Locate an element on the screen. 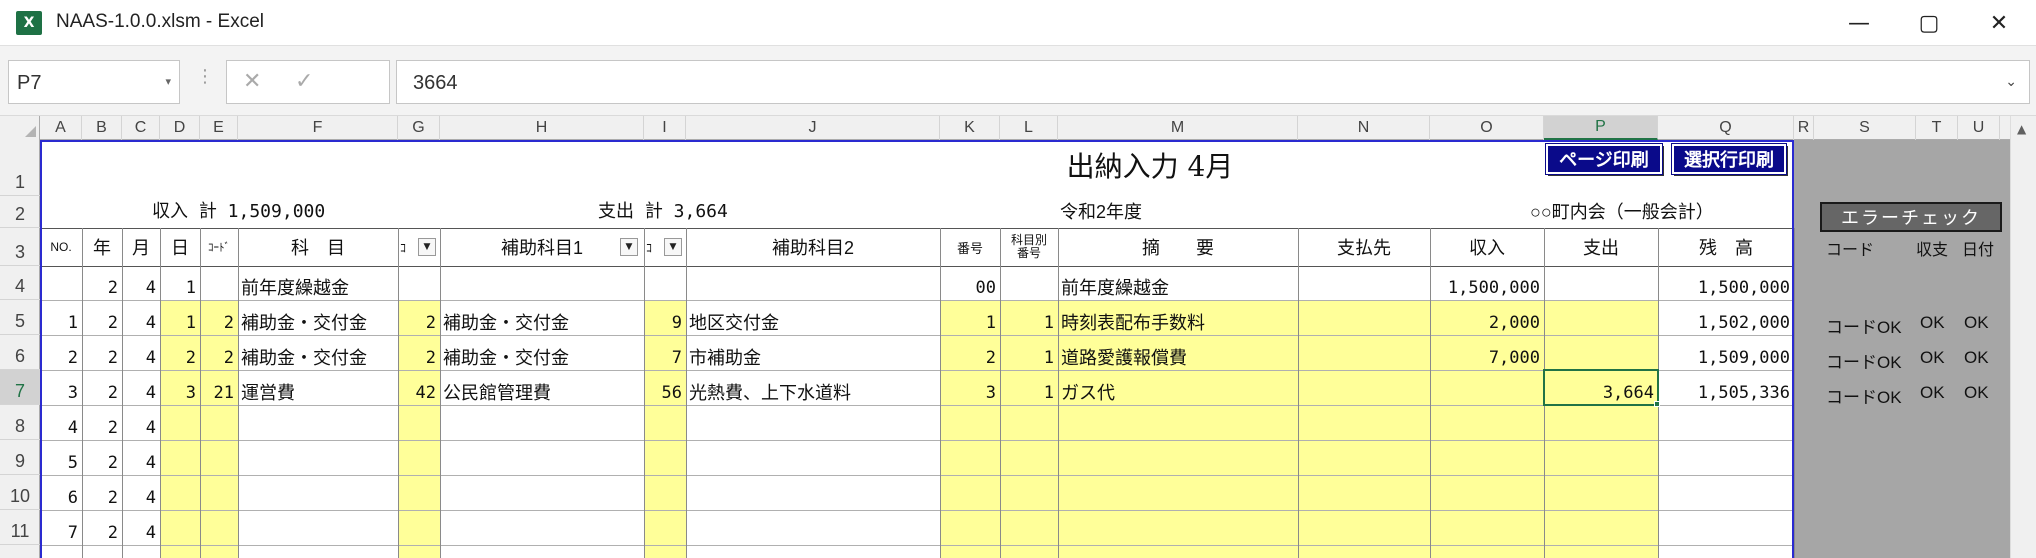  column-header: R is located at coordinates (1804, 128).